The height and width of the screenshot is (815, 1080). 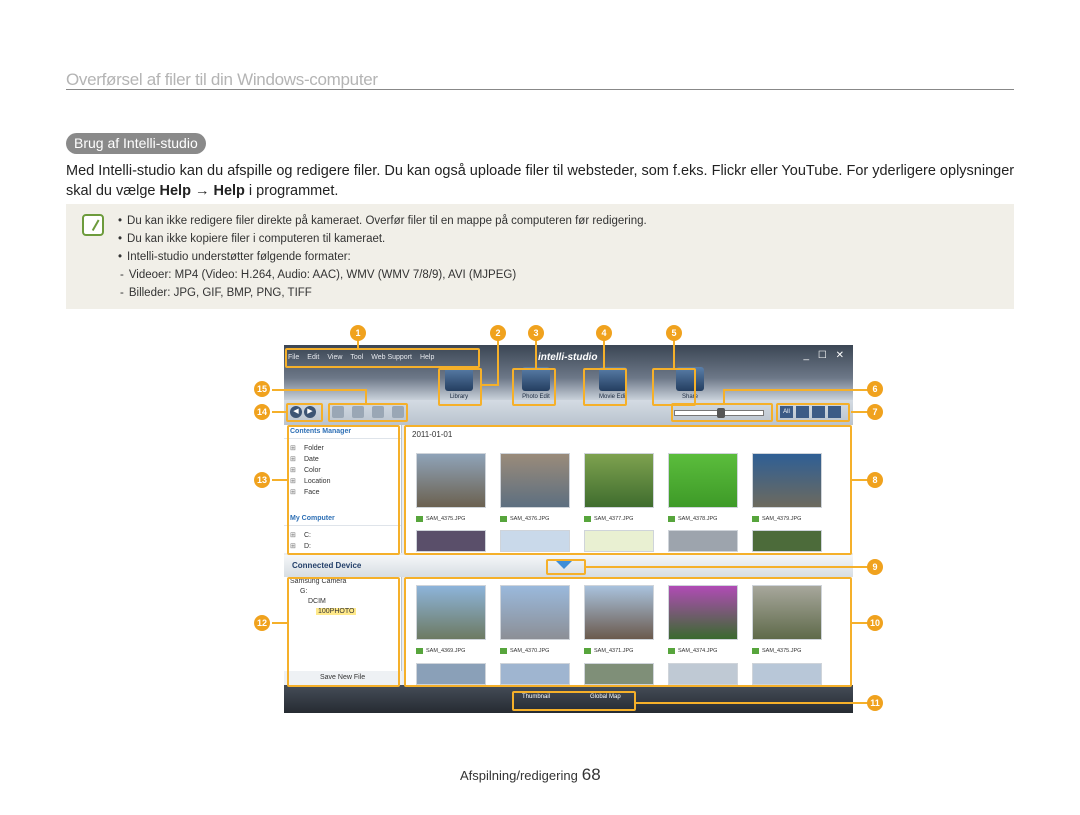 I want to click on header-divider, so click(x=540, y=89).